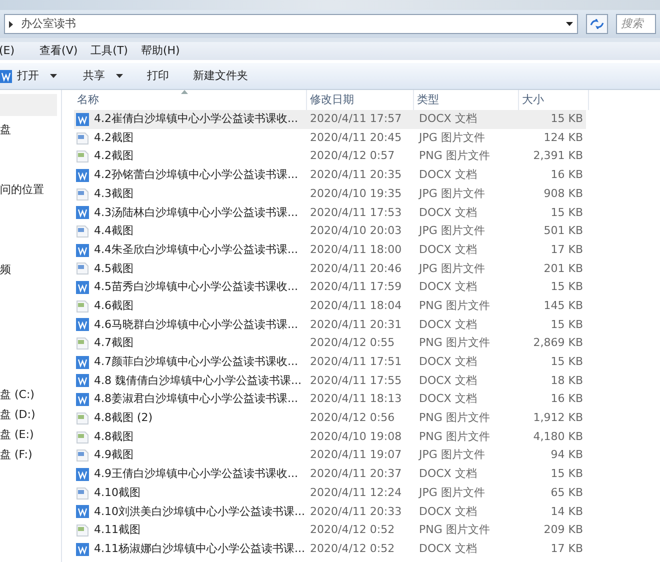 The height and width of the screenshot is (562, 660). Describe the element at coordinates (563, 268) in the screenshot. I see `file-size: 201 KB` at that location.